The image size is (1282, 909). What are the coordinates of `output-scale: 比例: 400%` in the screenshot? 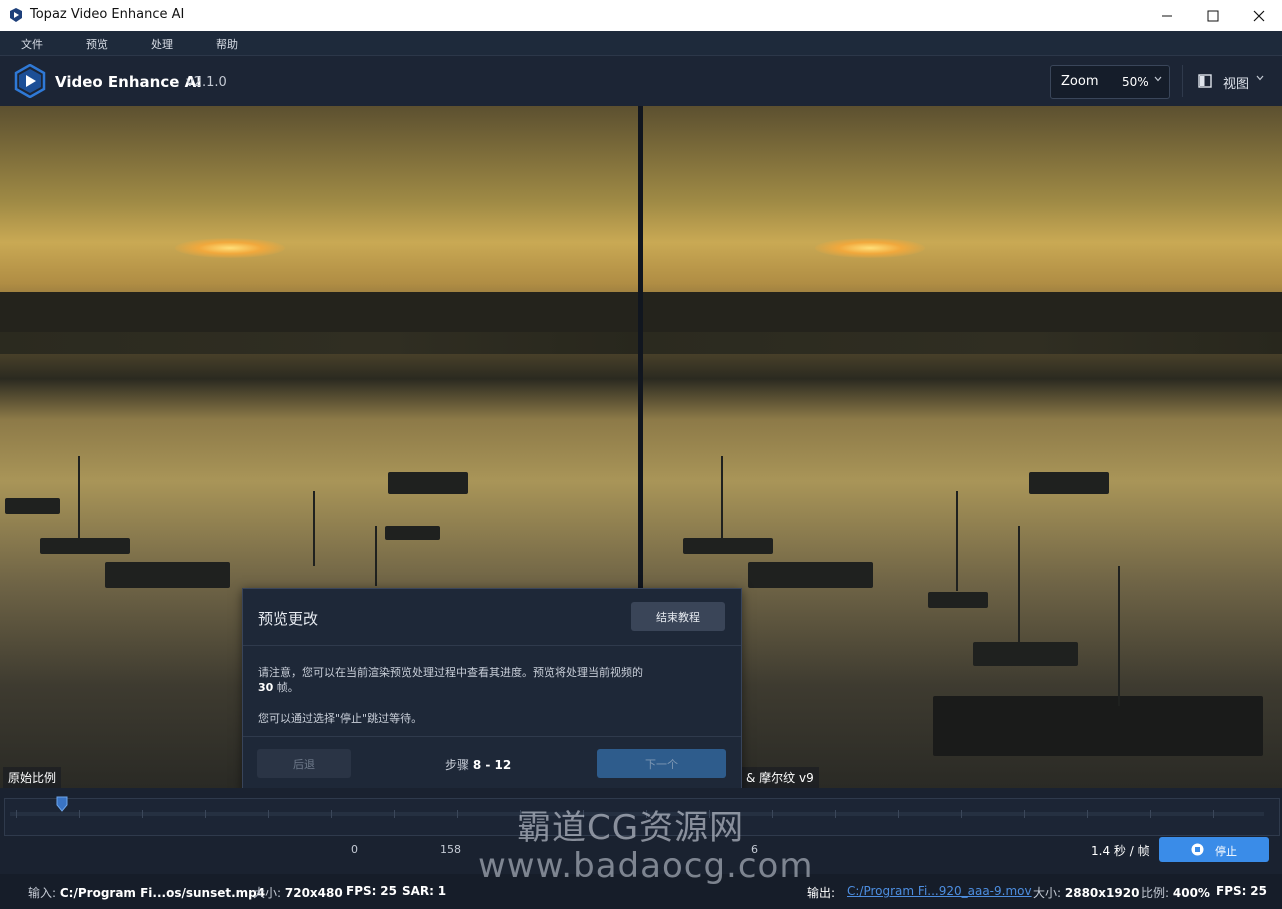 It's located at (1175, 893).